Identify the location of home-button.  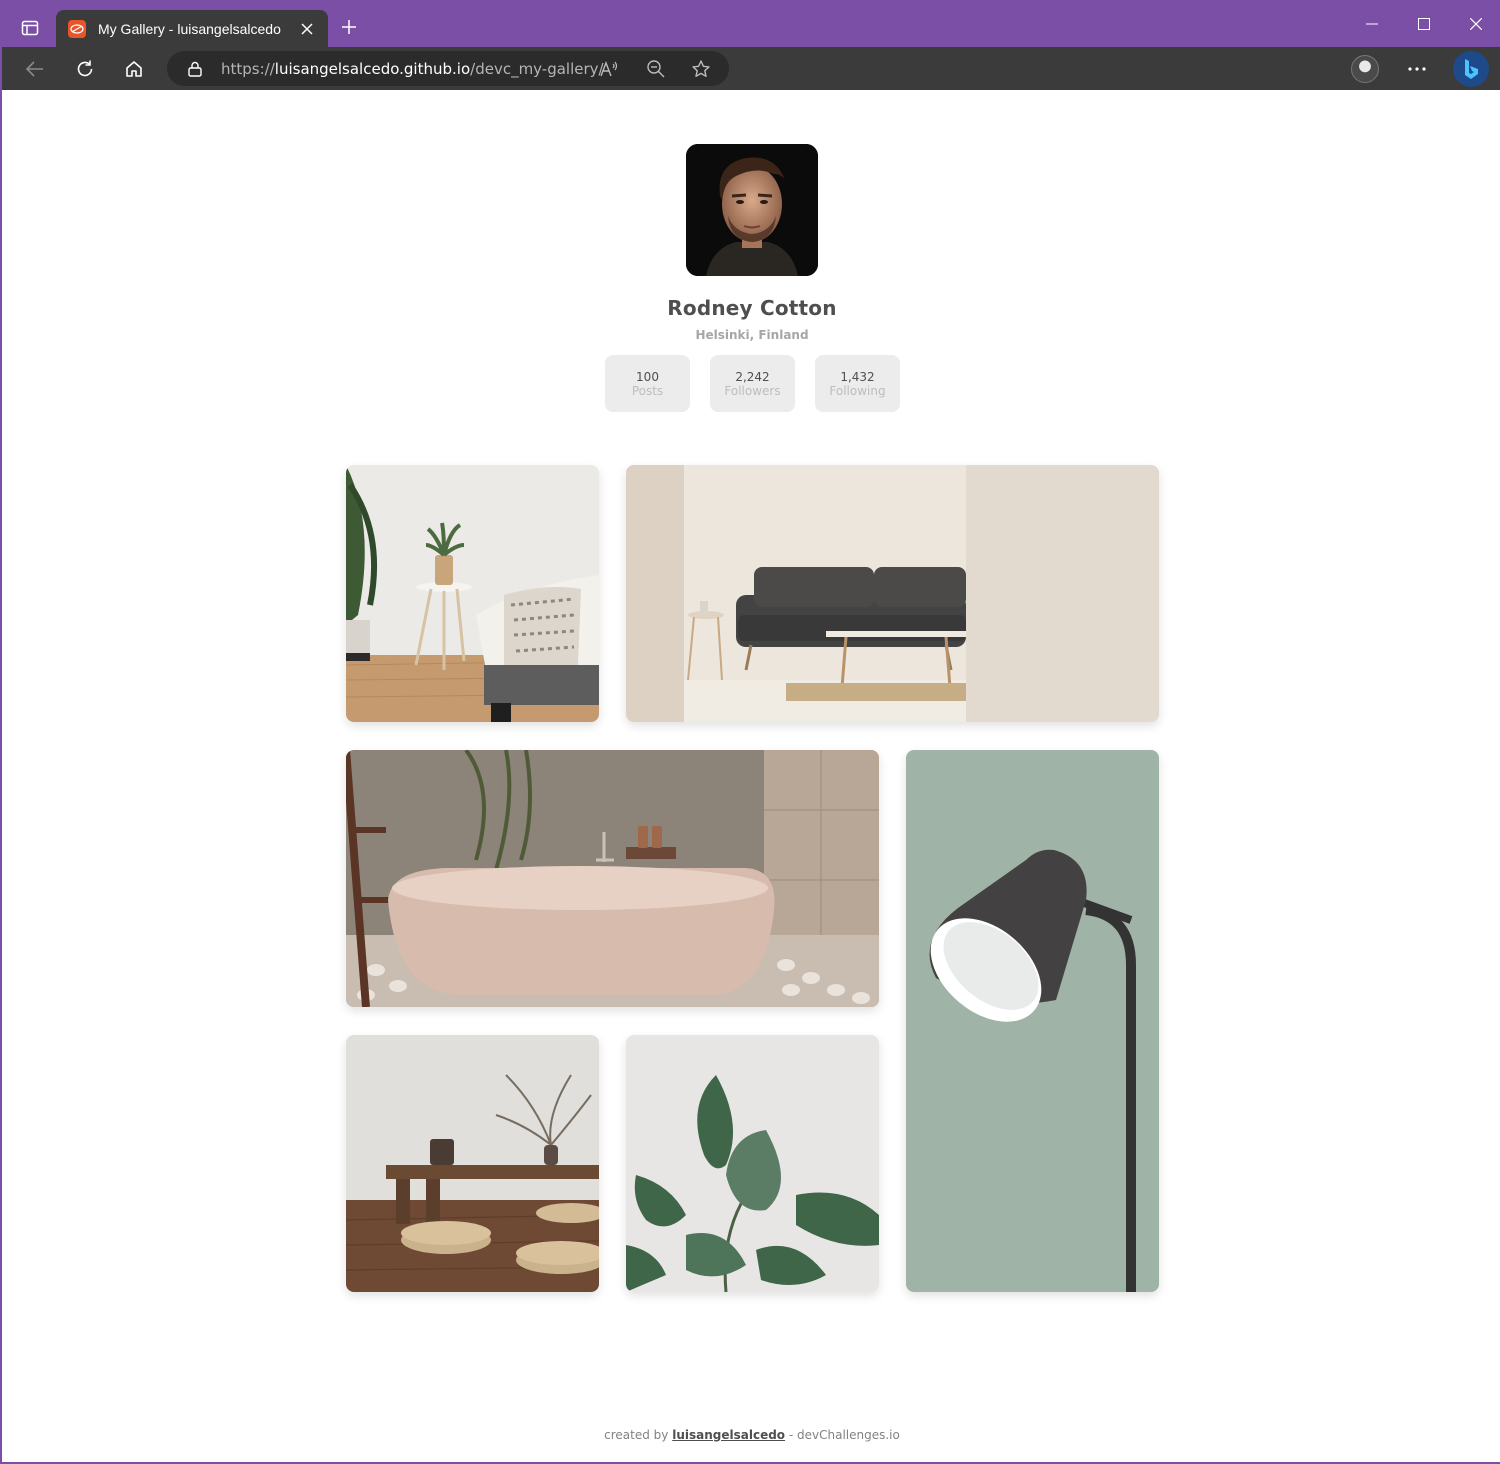
(134, 69).